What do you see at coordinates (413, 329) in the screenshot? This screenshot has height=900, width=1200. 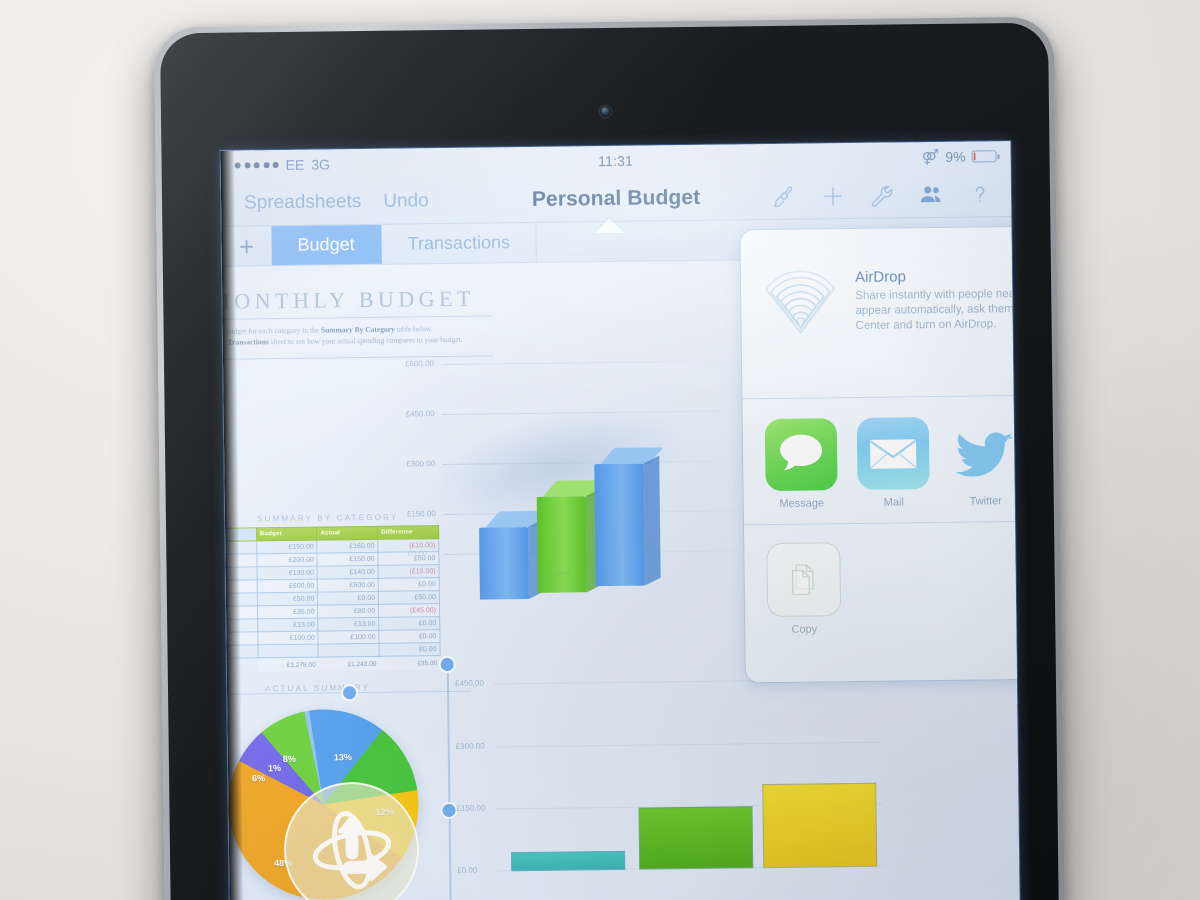 I see `desc-line1-post: table below.` at bounding box center [413, 329].